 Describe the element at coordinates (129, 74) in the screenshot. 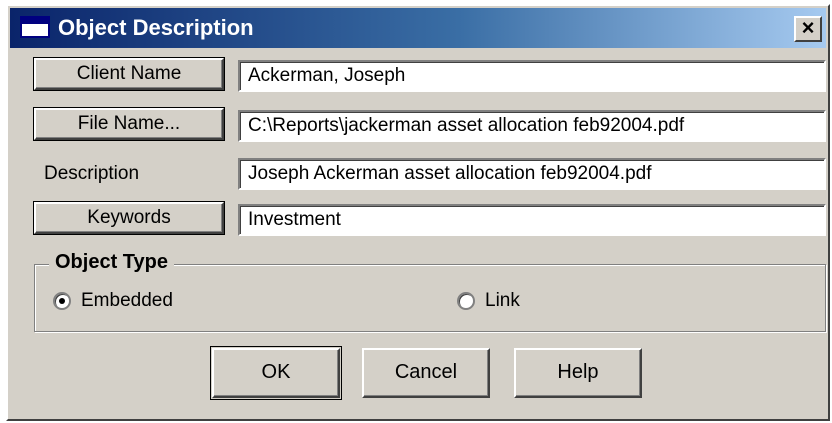

I see `client-name-button: Client Name` at that location.